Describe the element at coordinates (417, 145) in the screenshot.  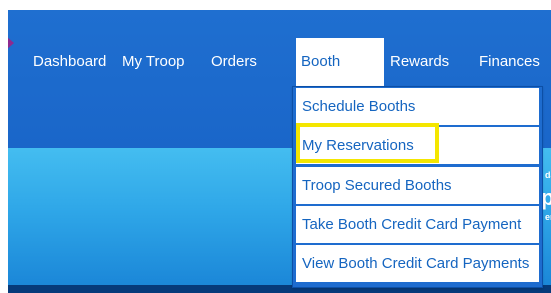
I see `menu-item-my-reservations: My Reservations` at that location.